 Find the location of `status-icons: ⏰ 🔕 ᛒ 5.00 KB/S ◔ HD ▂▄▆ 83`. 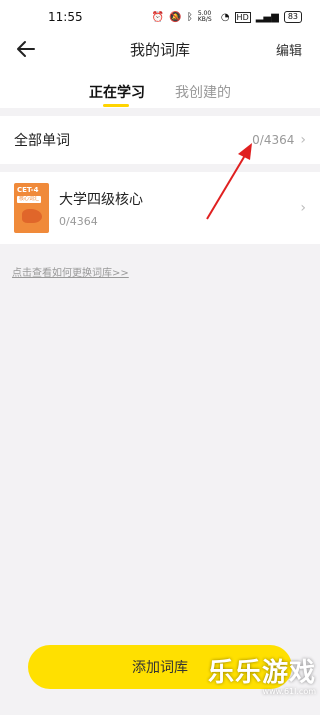

status-icons: ⏰ 🔕 ᛒ 5.00 KB/S ◔ HD ▂▄▆ 83 is located at coordinates (227, 17).